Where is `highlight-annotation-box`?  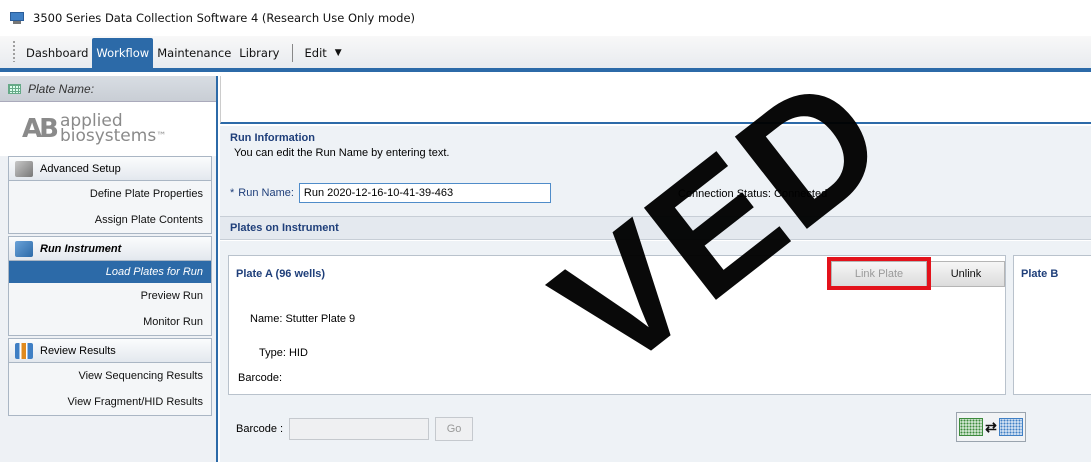
highlight-annotation-box is located at coordinates (879, 273).